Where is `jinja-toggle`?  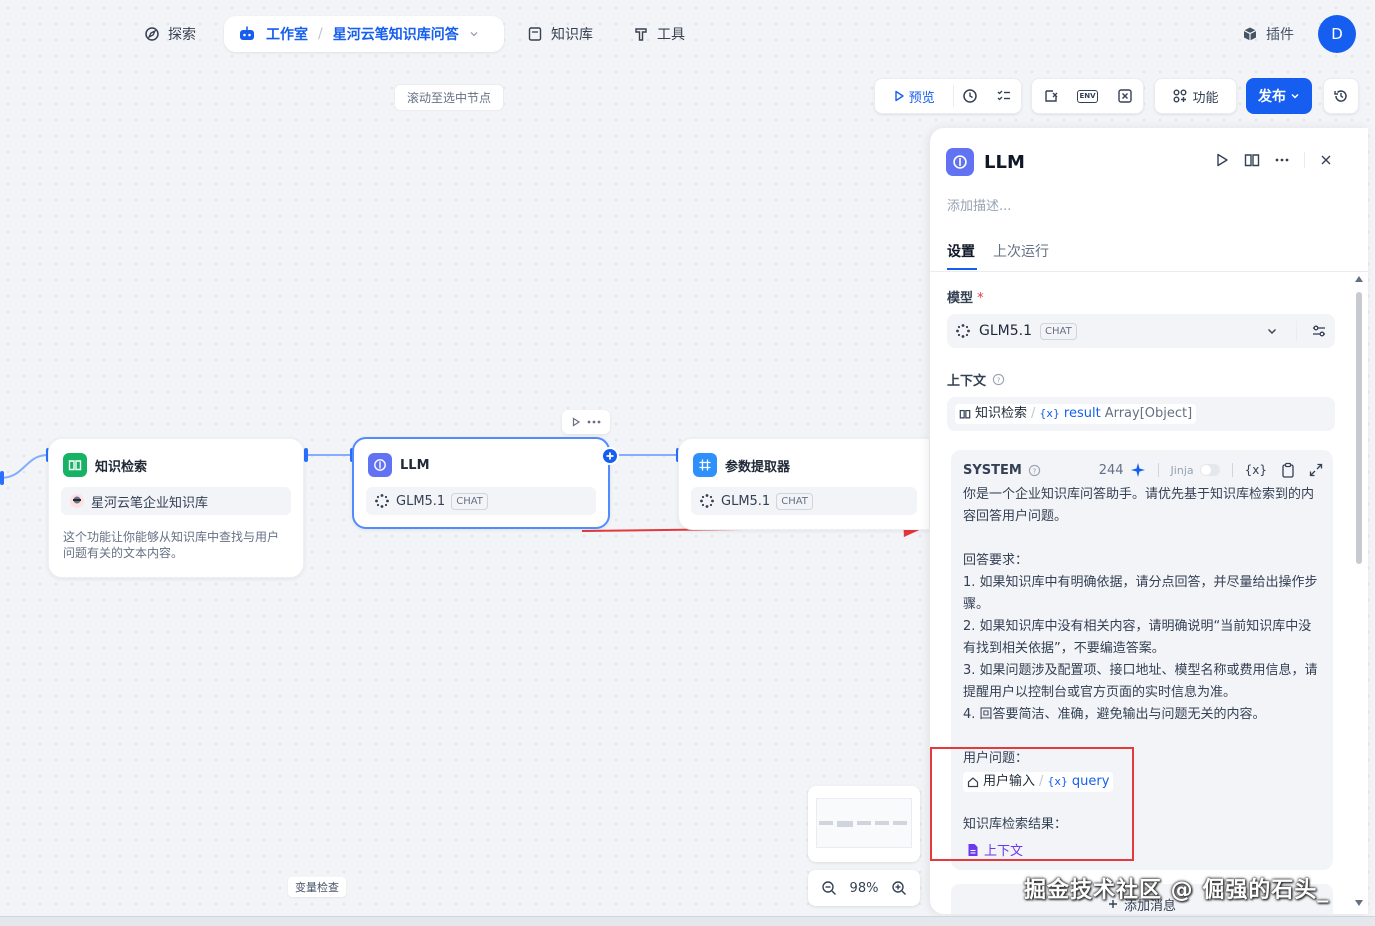 jinja-toggle is located at coordinates (1209, 470).